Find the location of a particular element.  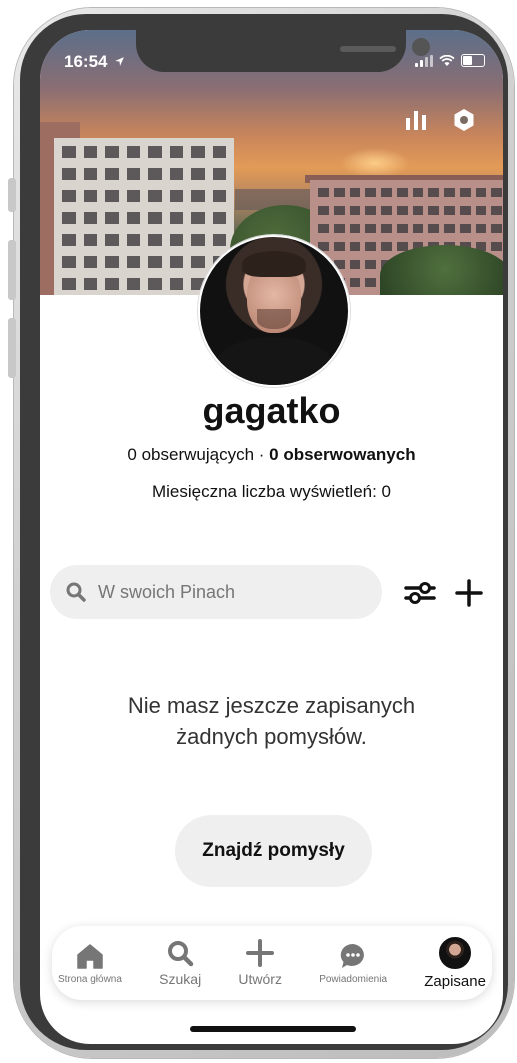

monthly-views: Miesięczna liczba wyświetleń: 0 is located at coordinates (271, 491).